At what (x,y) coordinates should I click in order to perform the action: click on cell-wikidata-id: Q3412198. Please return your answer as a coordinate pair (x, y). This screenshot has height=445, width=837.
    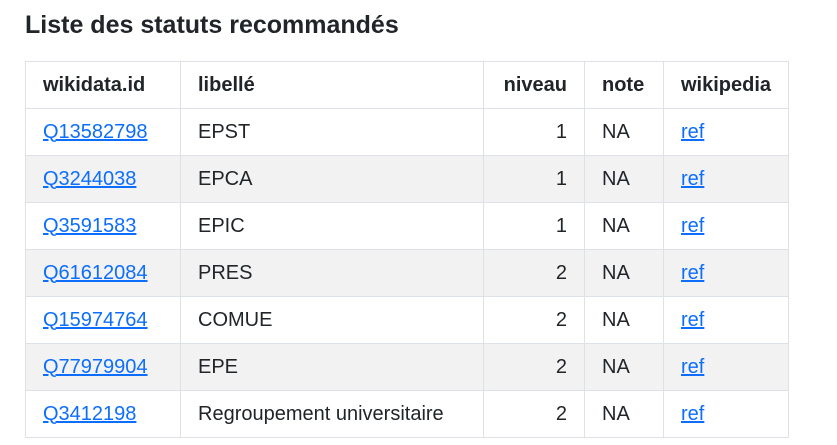
    Looking at the image, I should click on (103, 414).